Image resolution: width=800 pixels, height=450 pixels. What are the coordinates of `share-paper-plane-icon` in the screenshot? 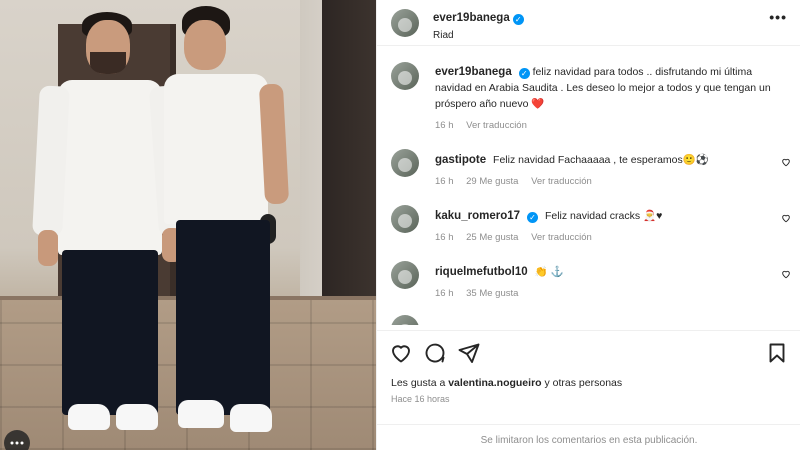 It's located at (469, 353).